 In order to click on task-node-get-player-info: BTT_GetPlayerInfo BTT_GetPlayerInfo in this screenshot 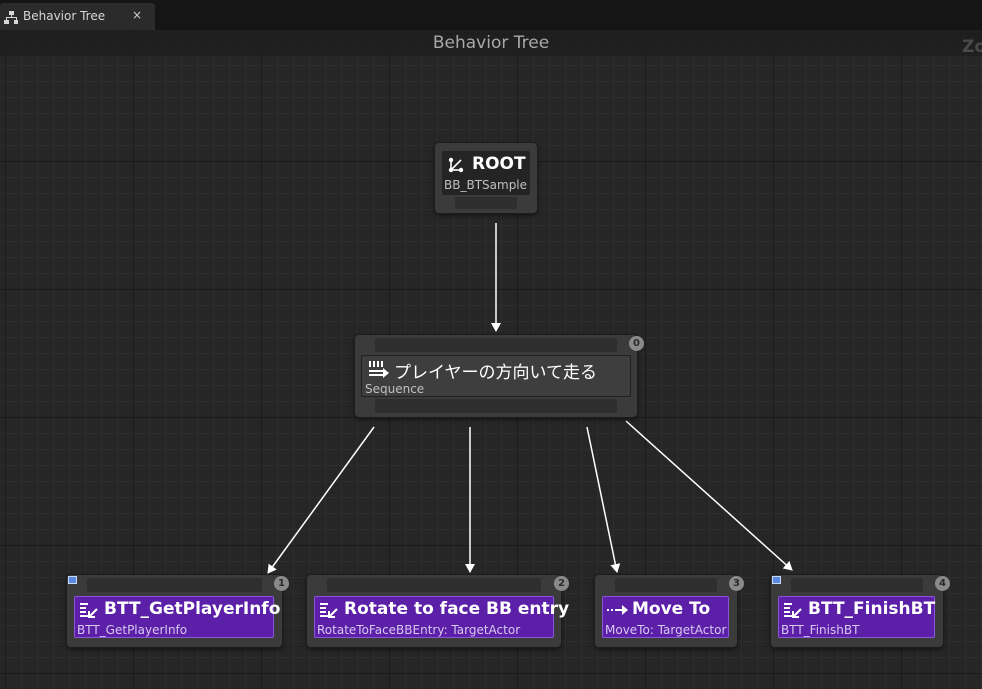, I will do `click(174, 611)`.